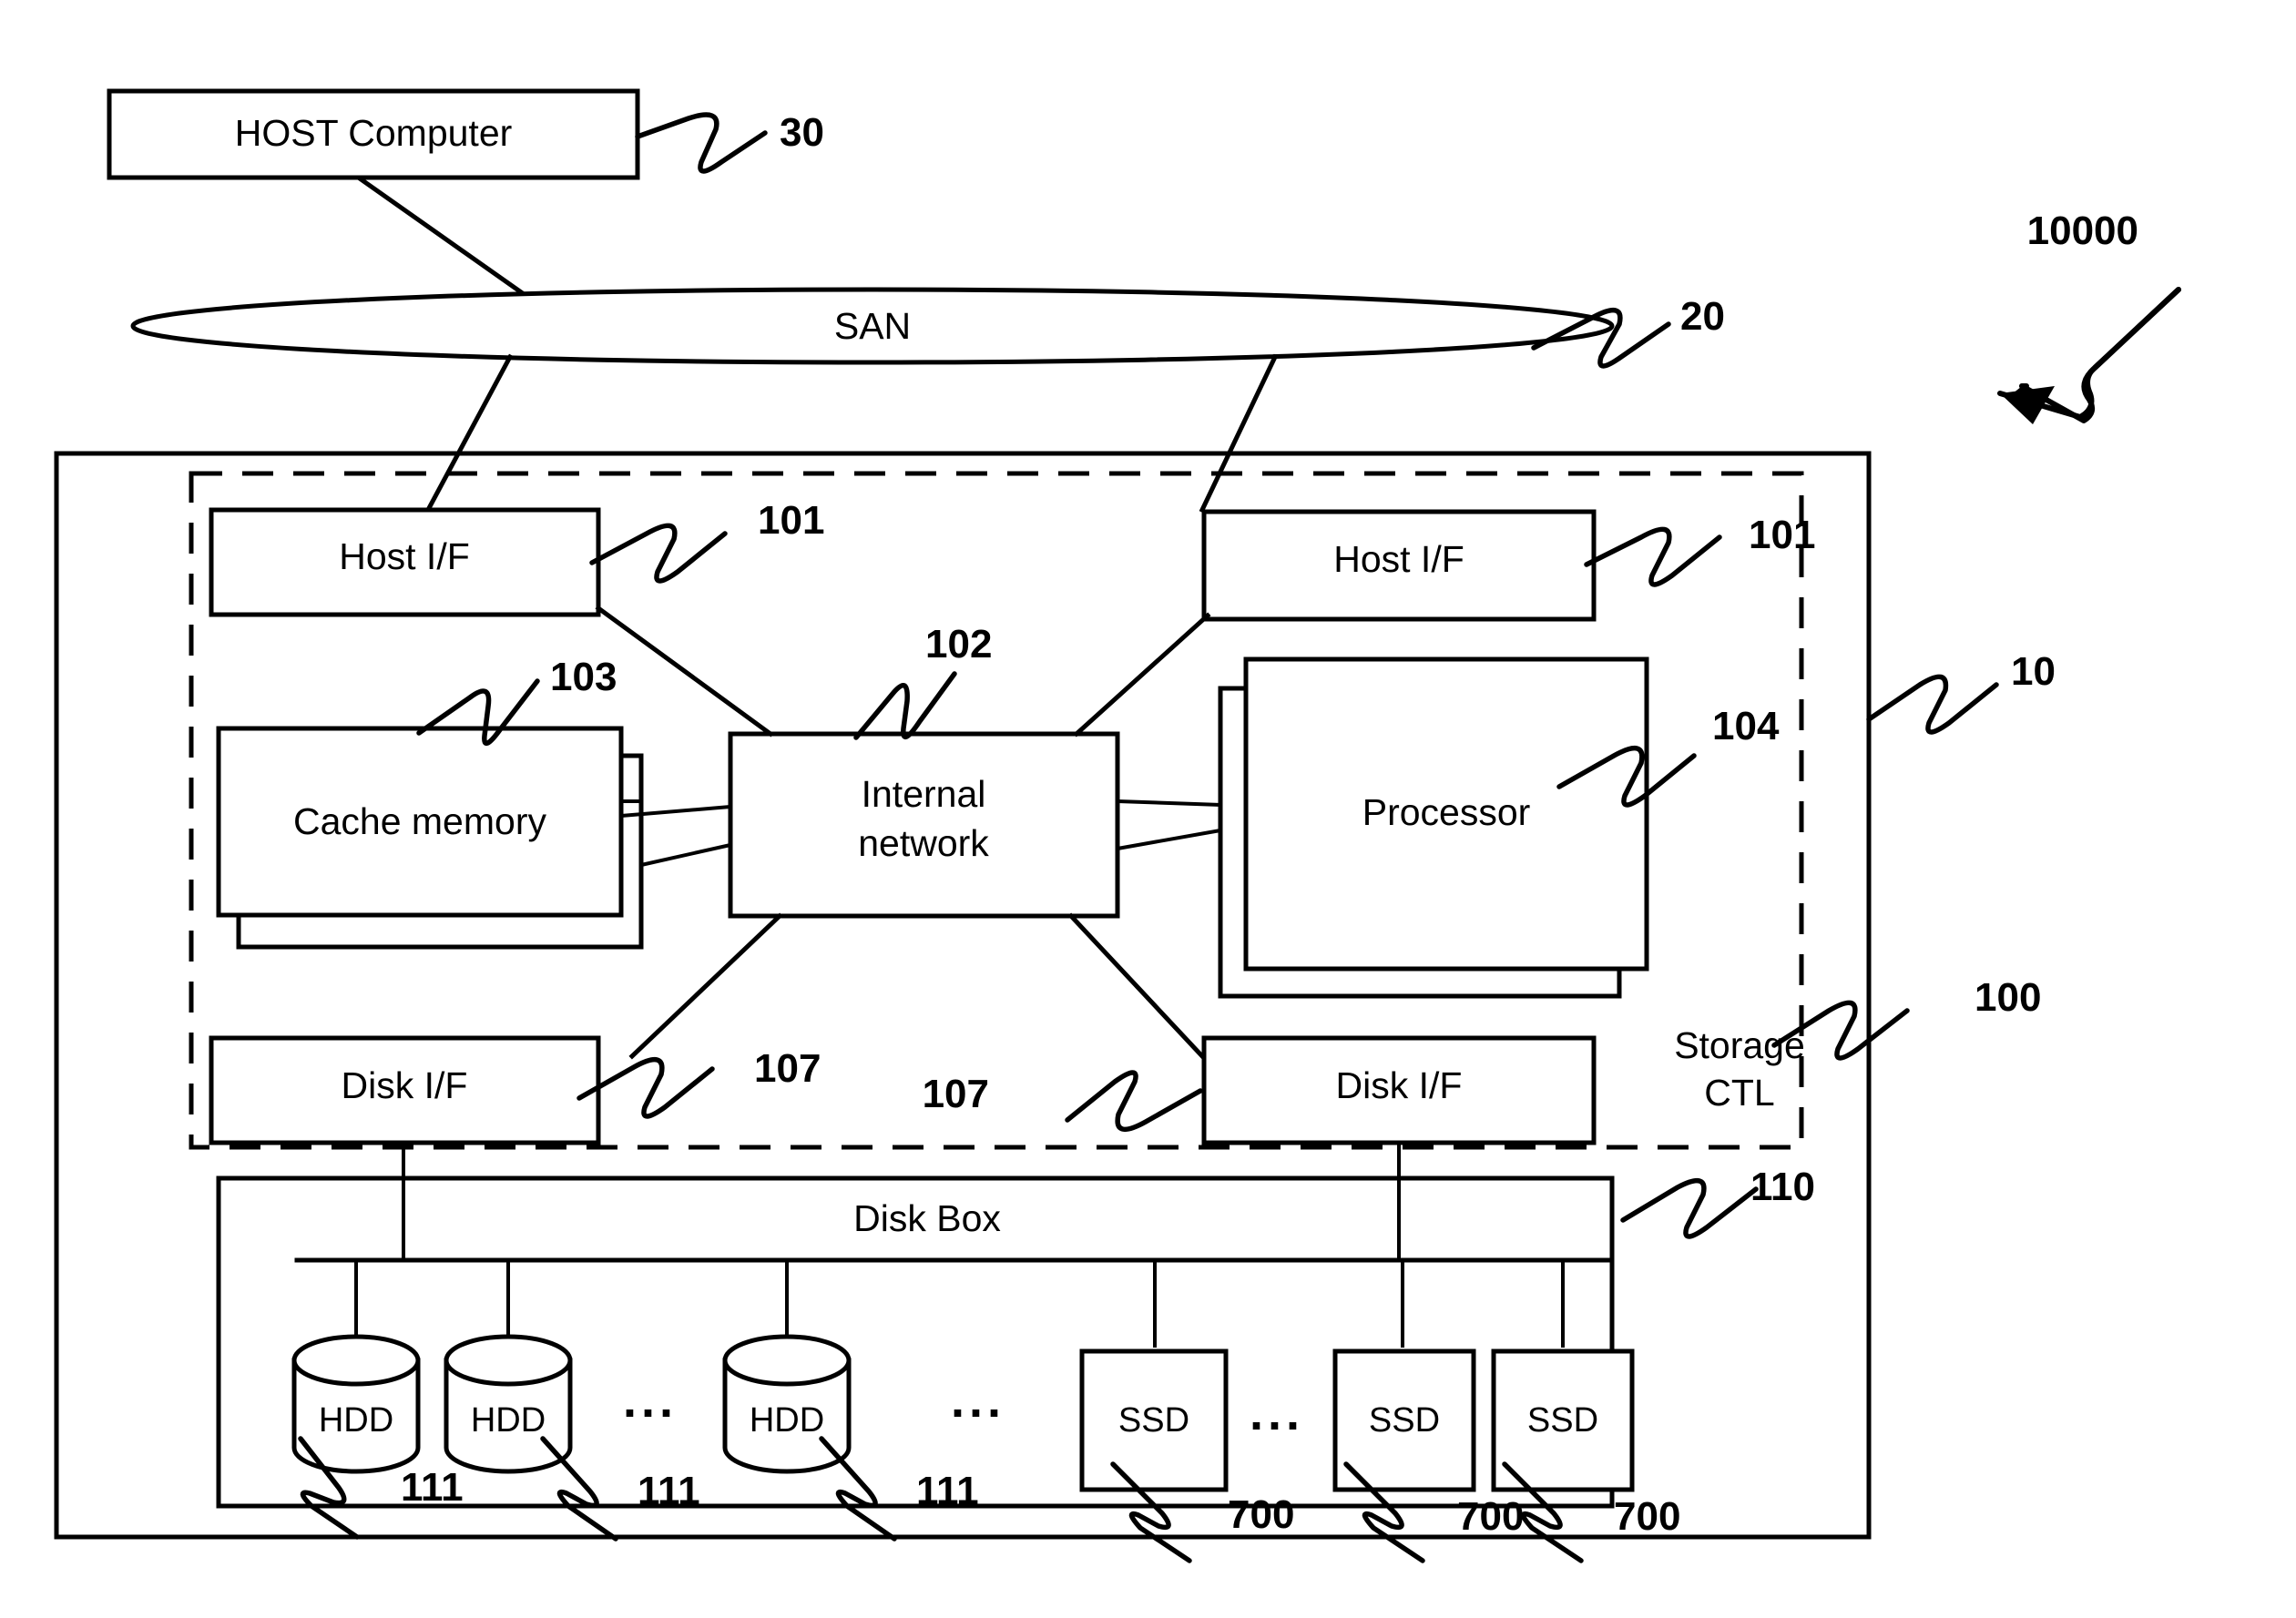 Image resolution: width=2296 pixels, height=1618 pixels. Describe the element at coordinates (1782, 1187) in the screenshot. I see `ref-numeral-110: 110` at that location.